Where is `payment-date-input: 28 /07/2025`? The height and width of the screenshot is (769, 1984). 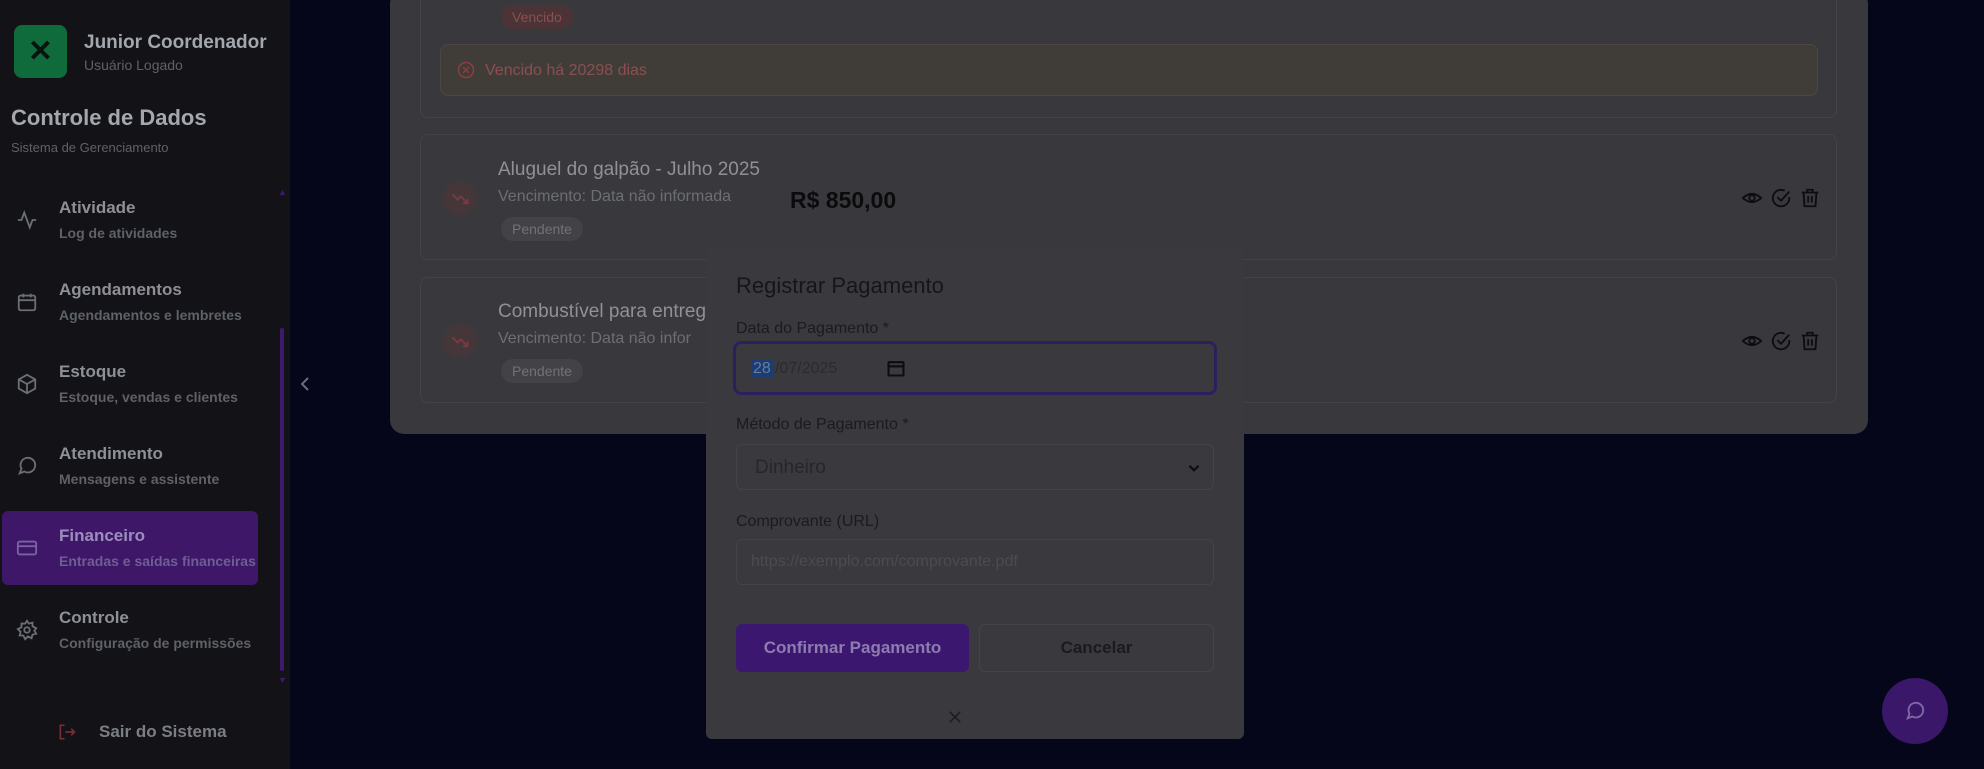 payment-date-input: 28 /07/2025 is located at coordinates (975, 368).